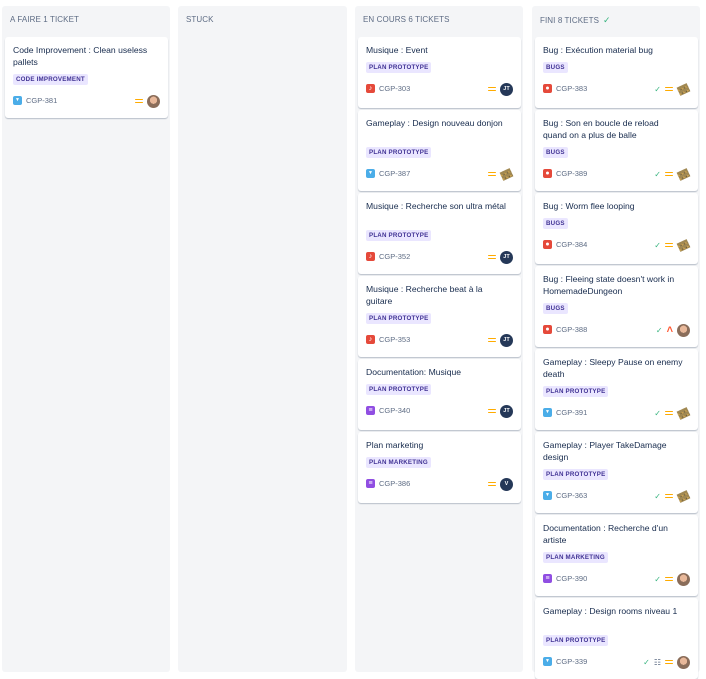 The width and height of the screenshot is (706, 679). Describe the element at coordinates (41, 100) in the screenshot. I see `issue-key: CGP-381` at that location.